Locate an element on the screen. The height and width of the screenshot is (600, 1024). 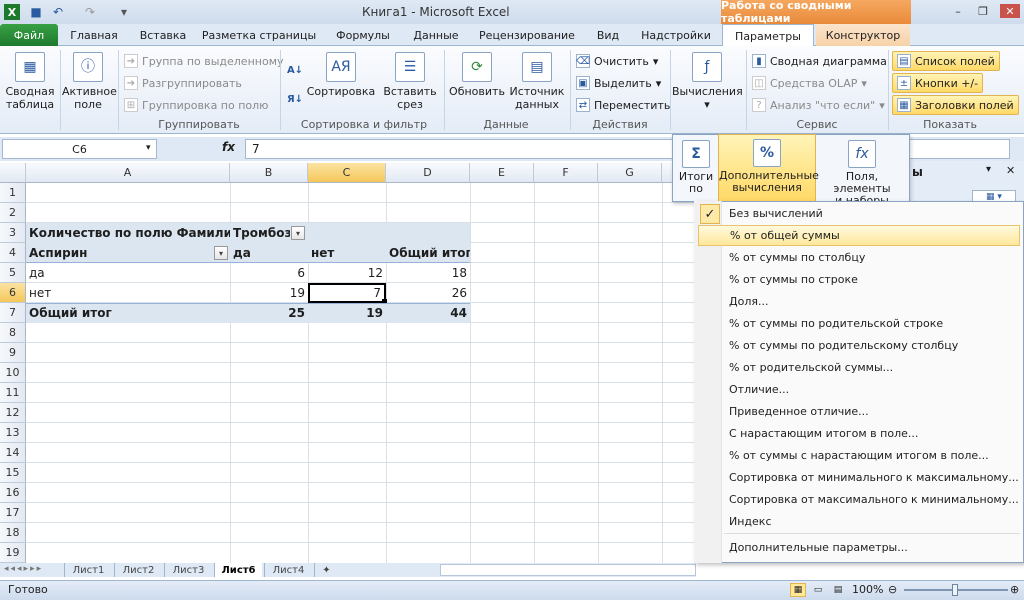
tab-insert: Вставка is located at coordinates (163, 35).